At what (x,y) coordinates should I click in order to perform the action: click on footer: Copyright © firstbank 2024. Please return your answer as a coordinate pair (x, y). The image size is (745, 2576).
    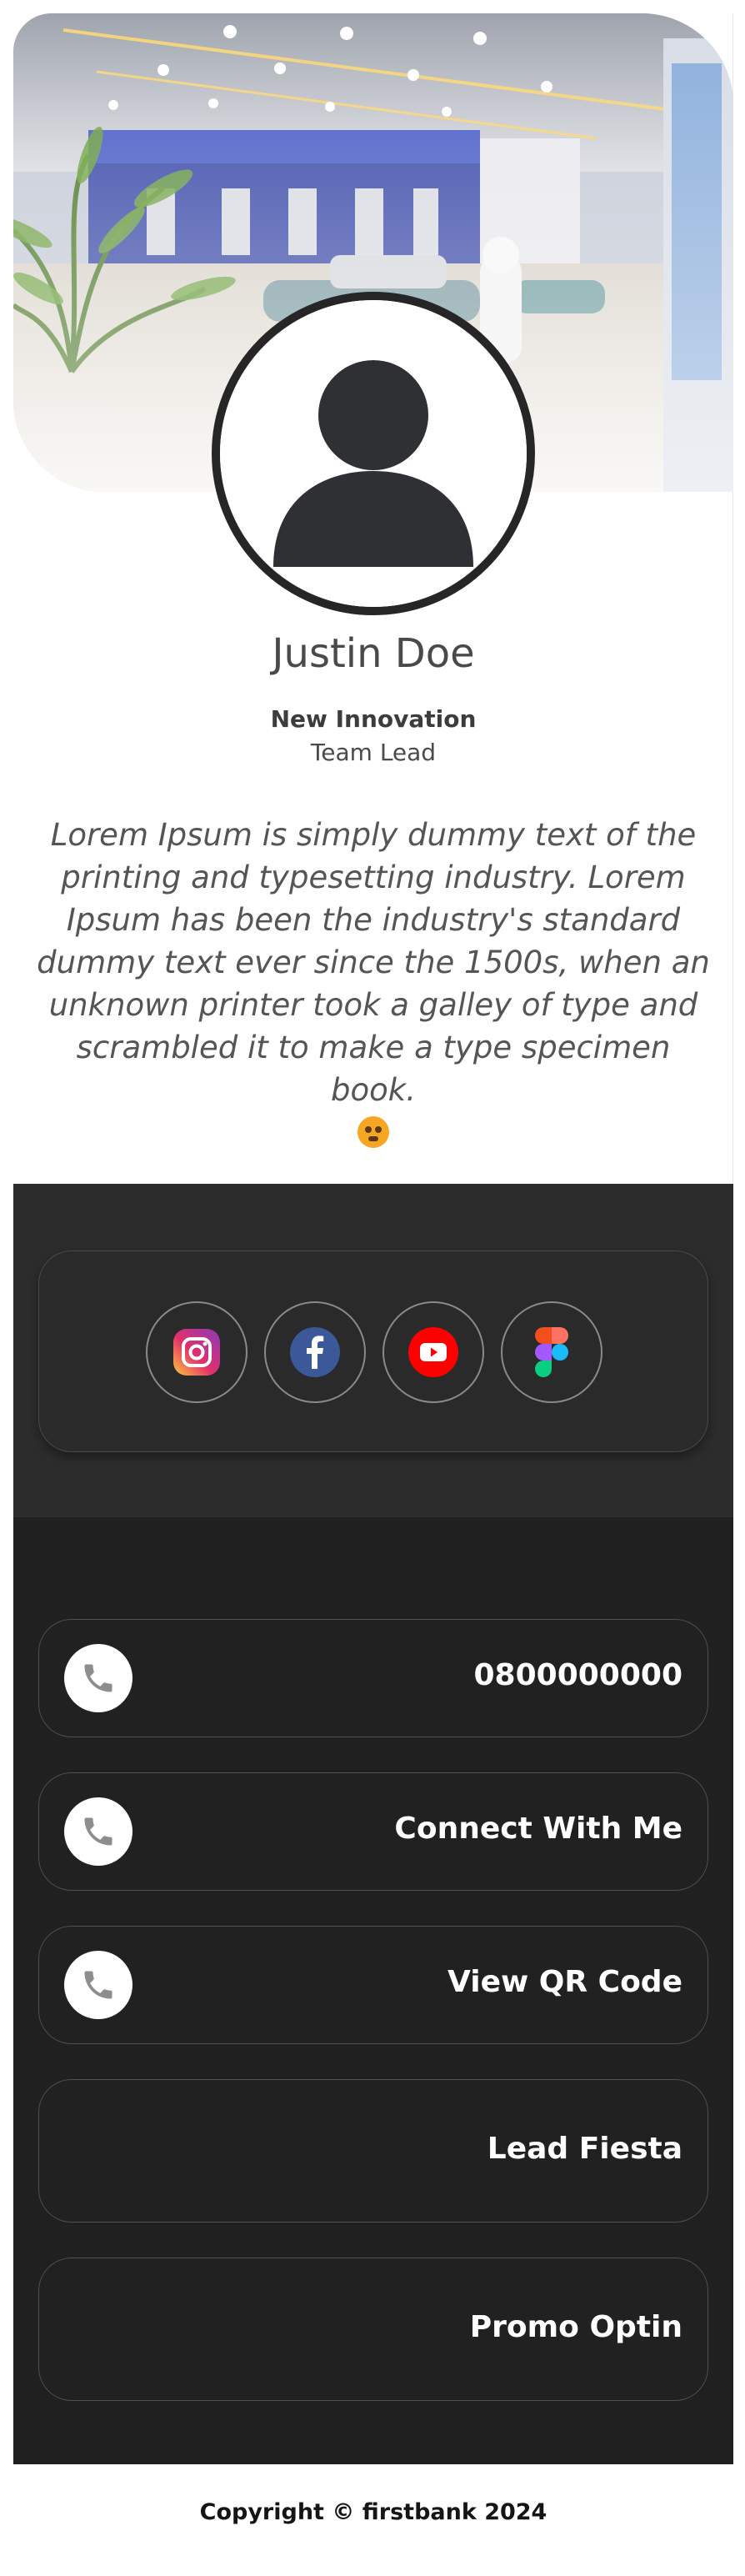
    Looking at the image, I should click on (373, 2513).